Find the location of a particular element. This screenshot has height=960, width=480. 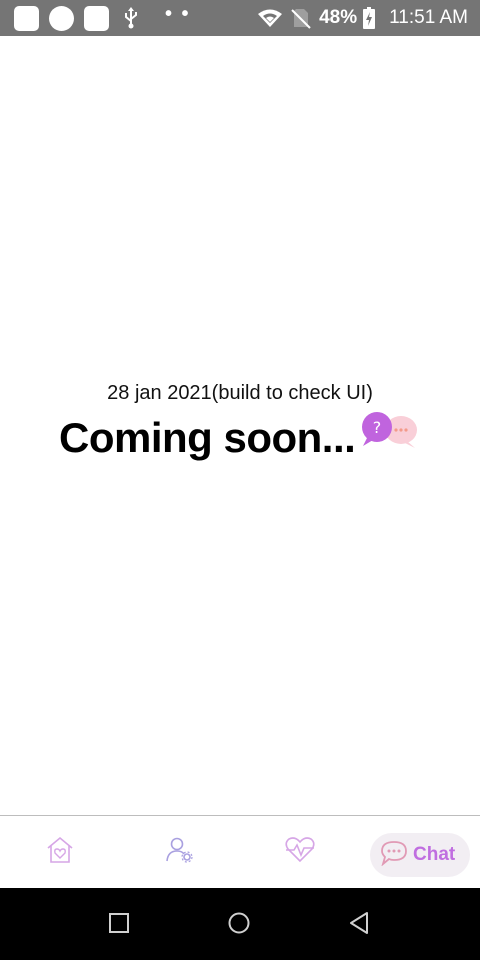

nav-health-button is located at coordinates (300, 852).